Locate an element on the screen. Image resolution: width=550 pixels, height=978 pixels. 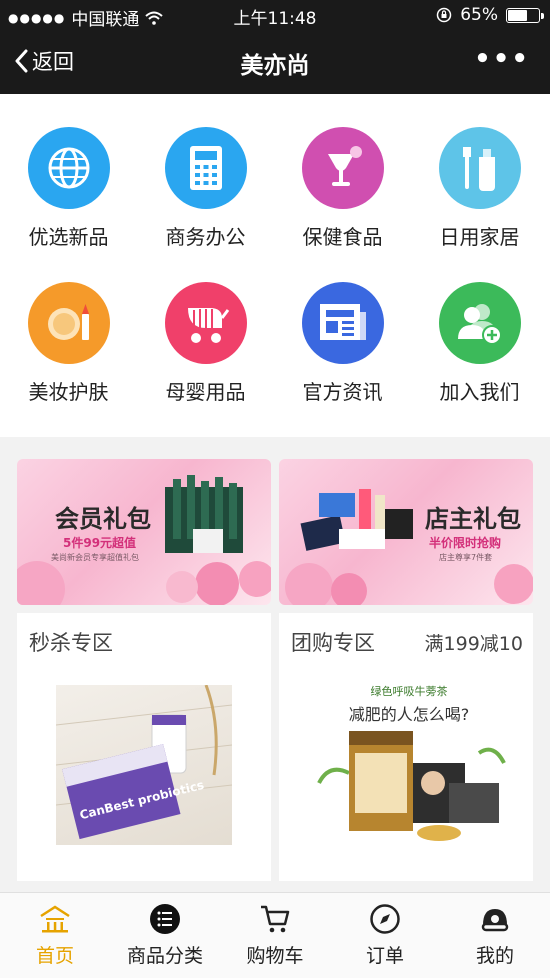
promo-subtitle: 5件99元超值 is located at coordinates (100, 543).